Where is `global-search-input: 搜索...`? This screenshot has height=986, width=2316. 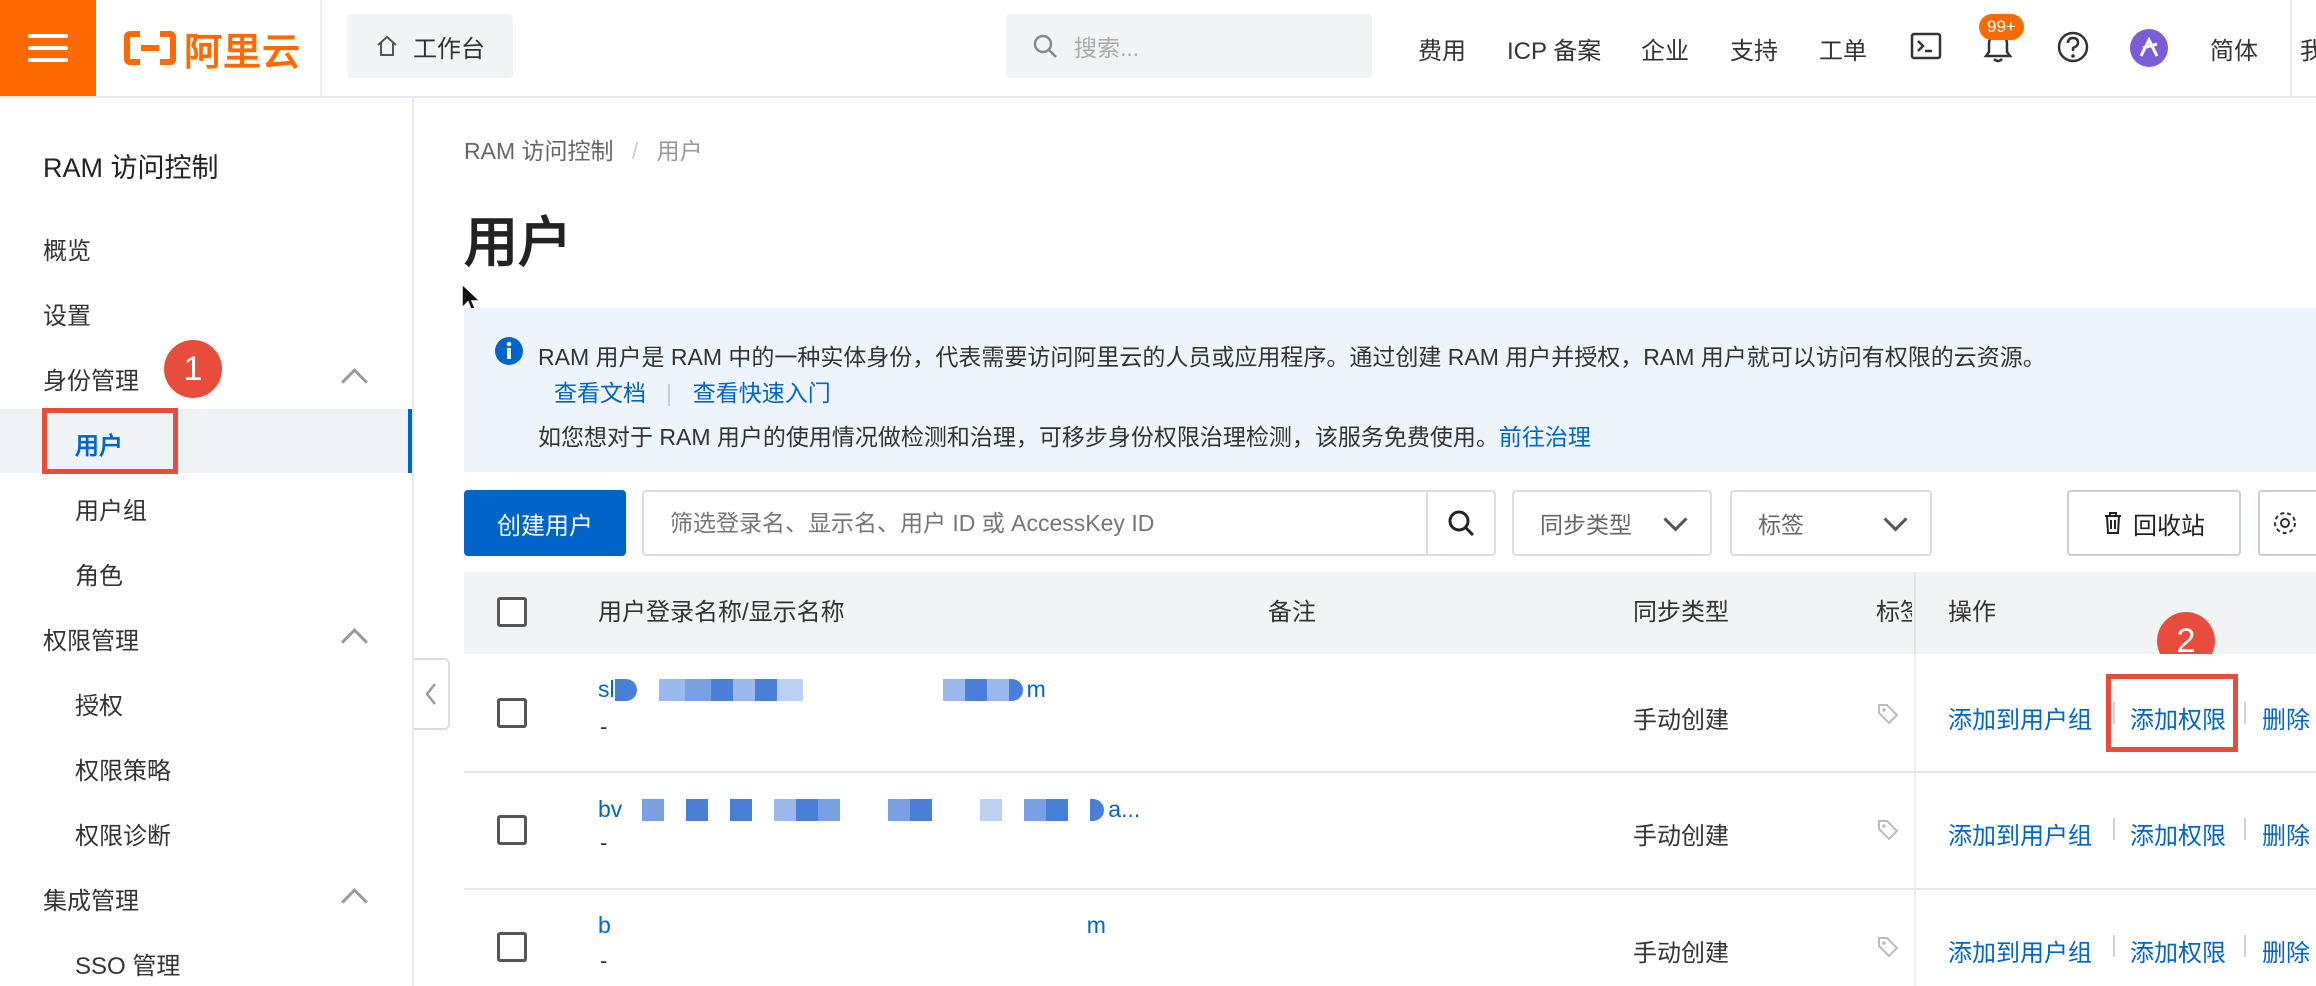
global-search-input: 搜索... is located at coordinates (1189, 46).